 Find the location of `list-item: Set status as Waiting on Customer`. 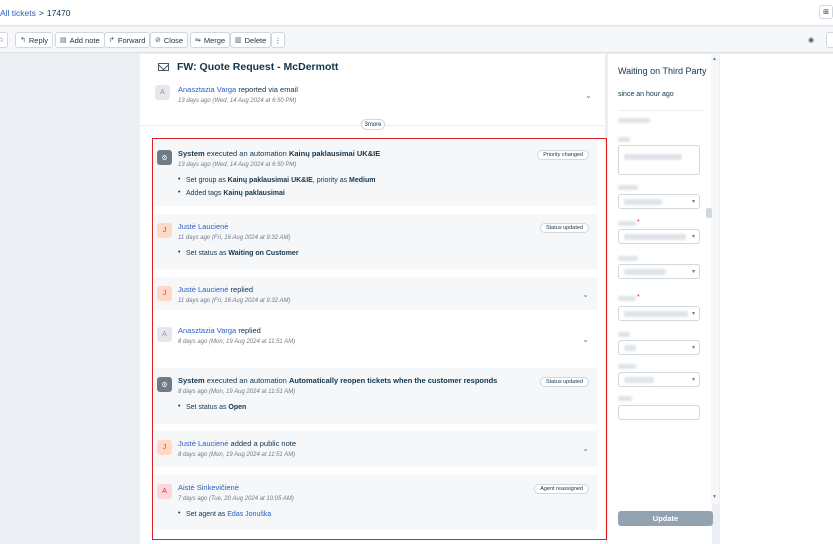

list-item: Set status as Waiting on Customer is located at coordinates (238, 253).